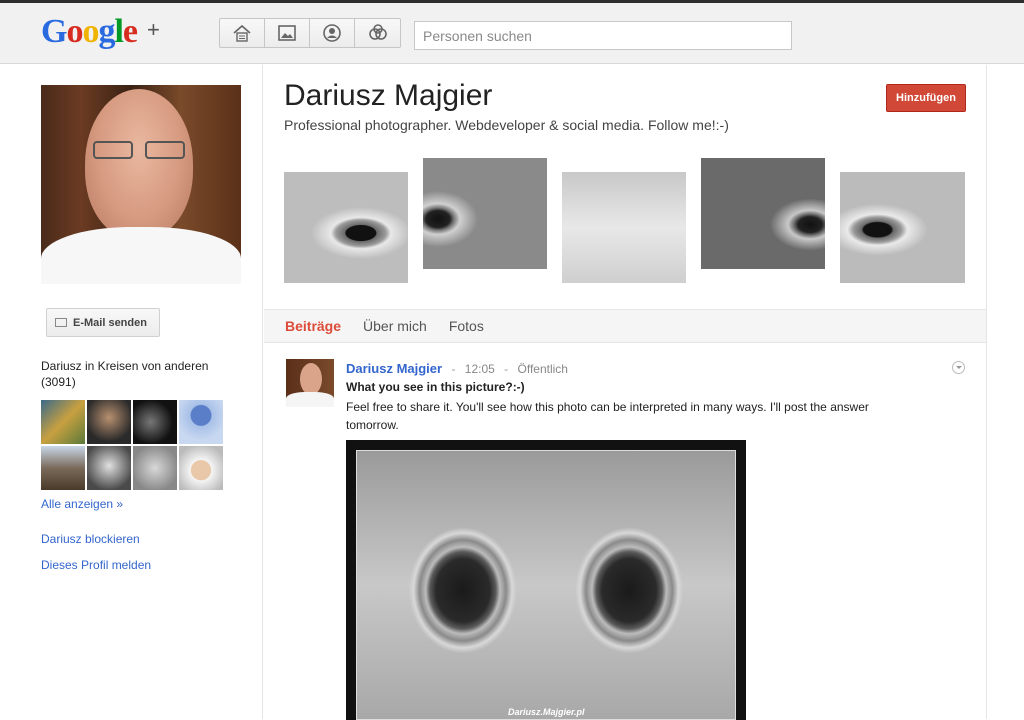  I want to click on top-bar: Google +, so click(512, 33).